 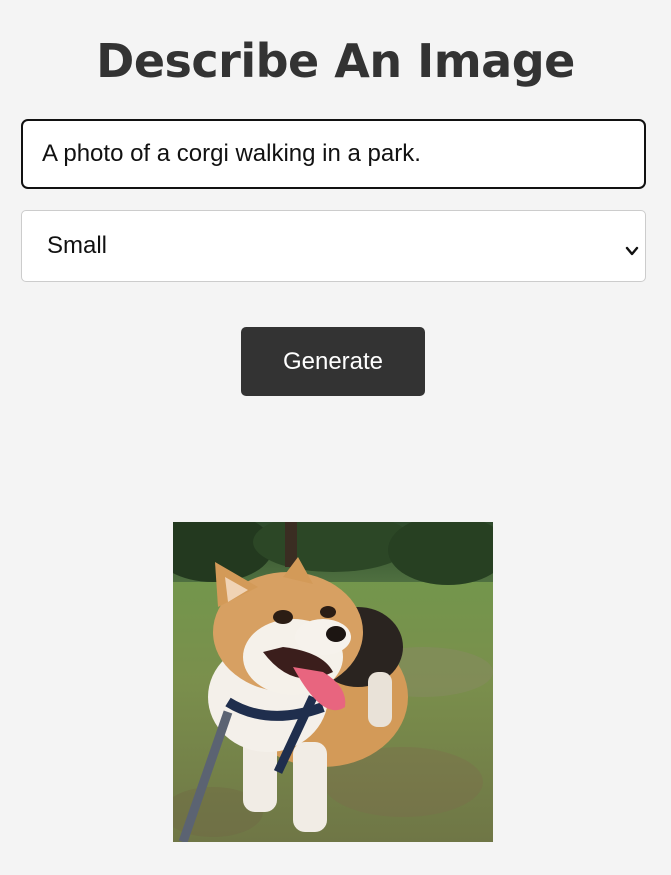 What do you see at coordinates (333, 246) in the screenshot?
I see `size-select: Small` at bounding box center [333, 246].